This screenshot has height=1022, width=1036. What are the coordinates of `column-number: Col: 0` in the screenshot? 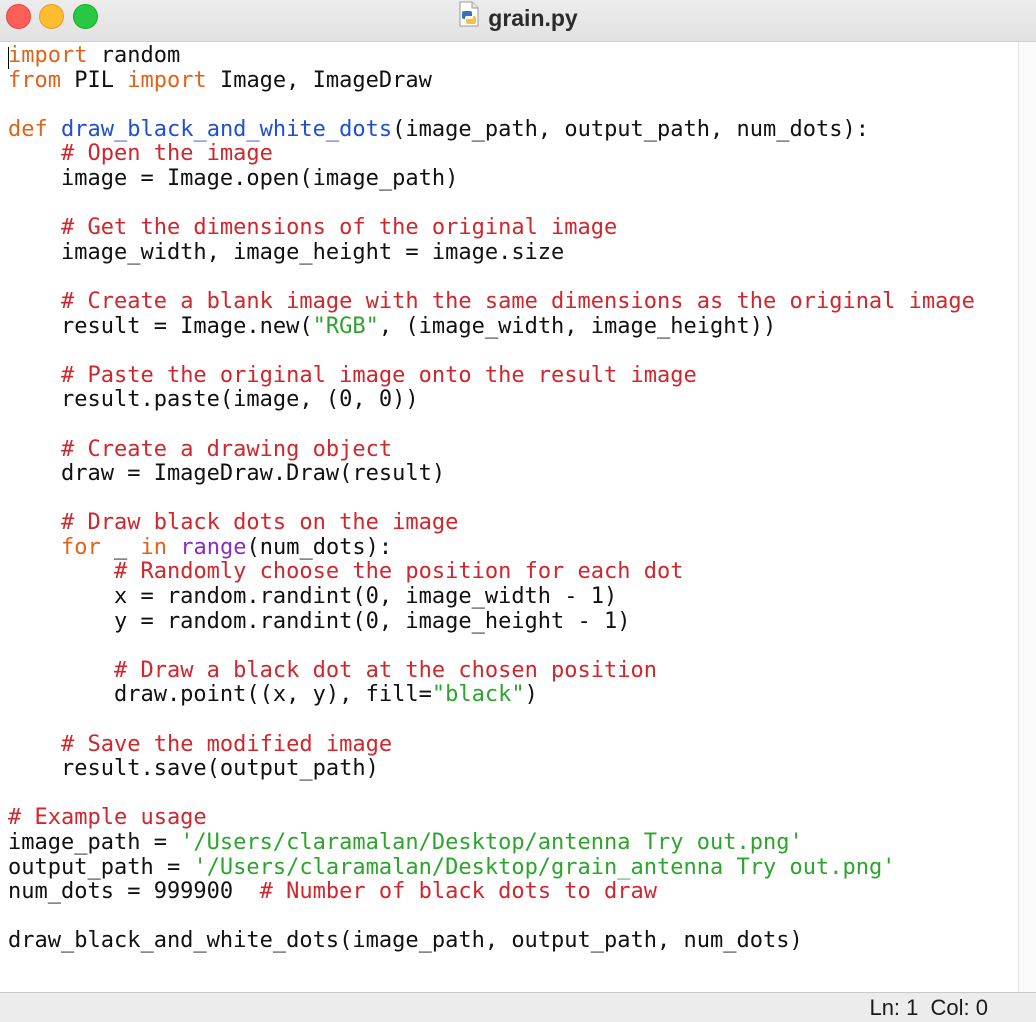 It's located at (959, 1007).